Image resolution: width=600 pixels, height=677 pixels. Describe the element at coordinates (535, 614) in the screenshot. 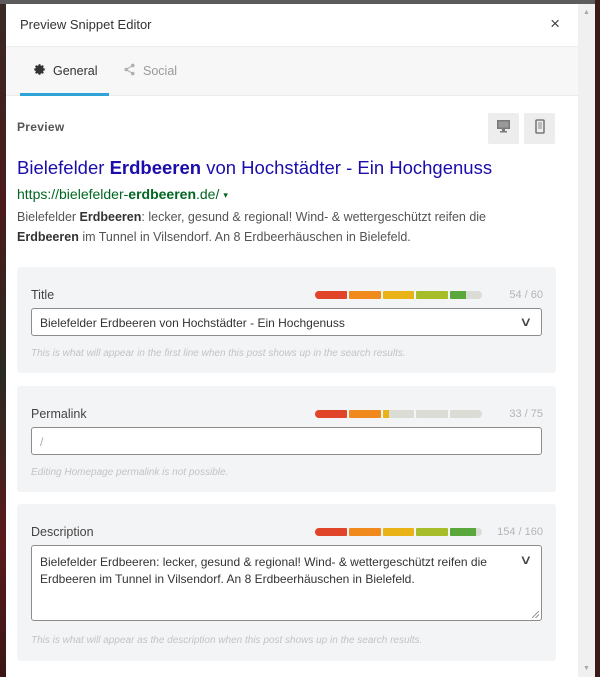

I see `resize-handle-icon` at that location.